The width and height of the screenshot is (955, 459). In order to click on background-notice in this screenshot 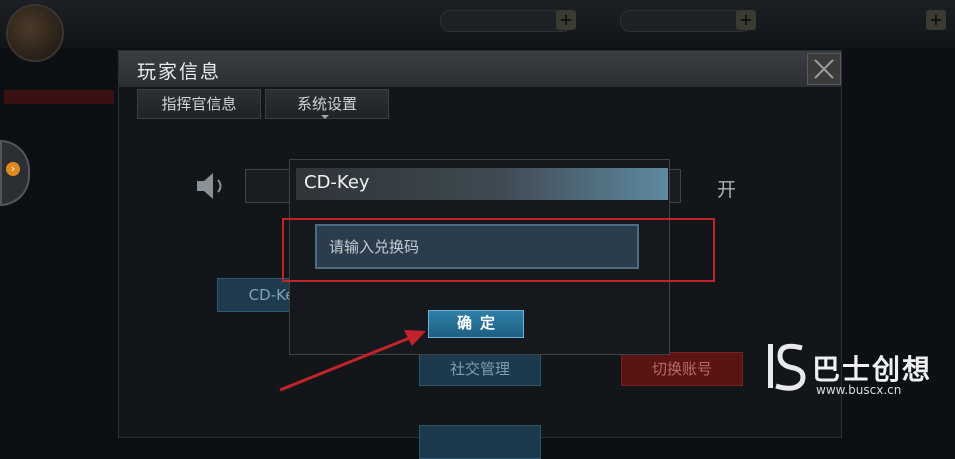, I will do `click(59, 97)`.